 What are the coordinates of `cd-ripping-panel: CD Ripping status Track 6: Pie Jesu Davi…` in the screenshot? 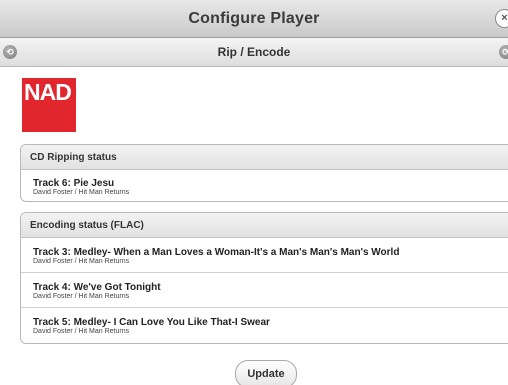 It's located at (264, 173).